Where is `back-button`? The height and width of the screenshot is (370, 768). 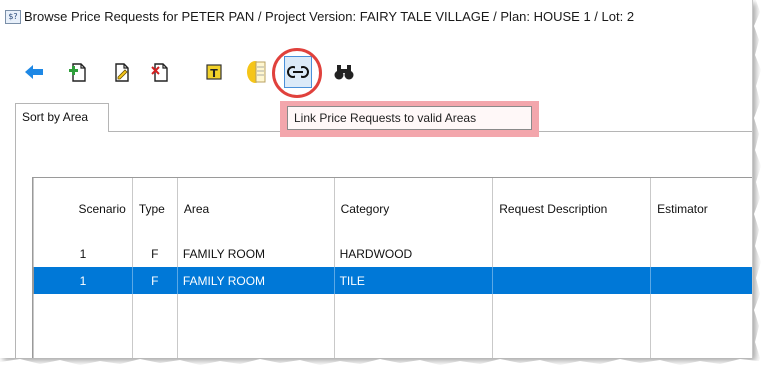 back-button is located at coordinates (34, 72).